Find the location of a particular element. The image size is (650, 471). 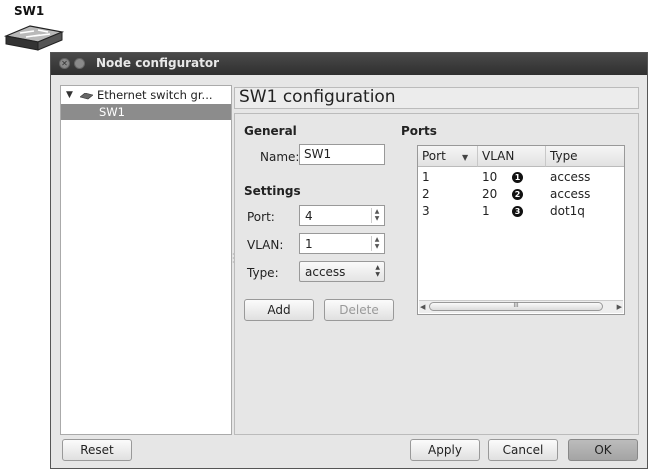

callout-marker: 1 is located at coordinates (517, 177).